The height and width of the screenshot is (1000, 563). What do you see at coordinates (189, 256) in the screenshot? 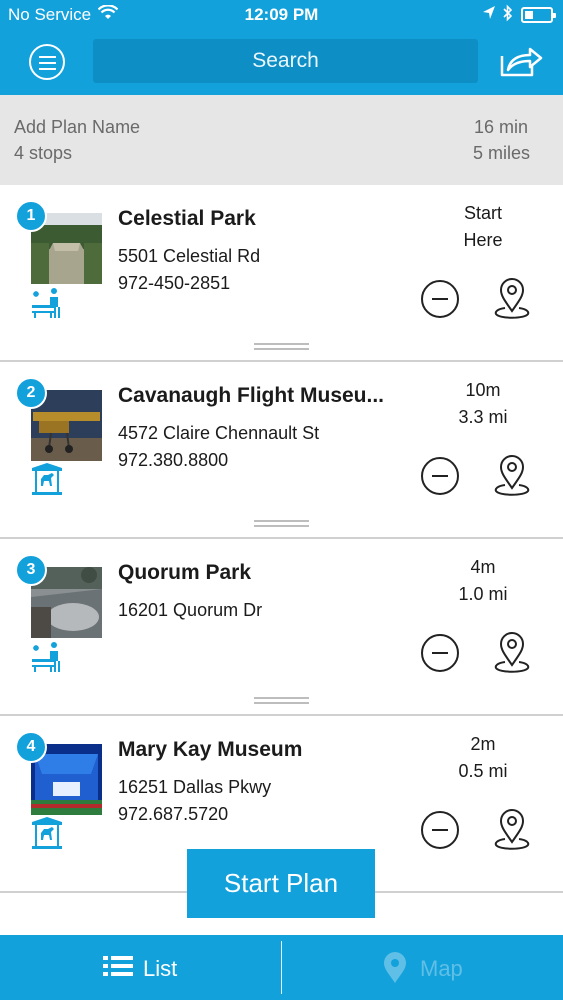
I see `stop-address: 5501 Celestial Rd` at bounding box center [189, 256].